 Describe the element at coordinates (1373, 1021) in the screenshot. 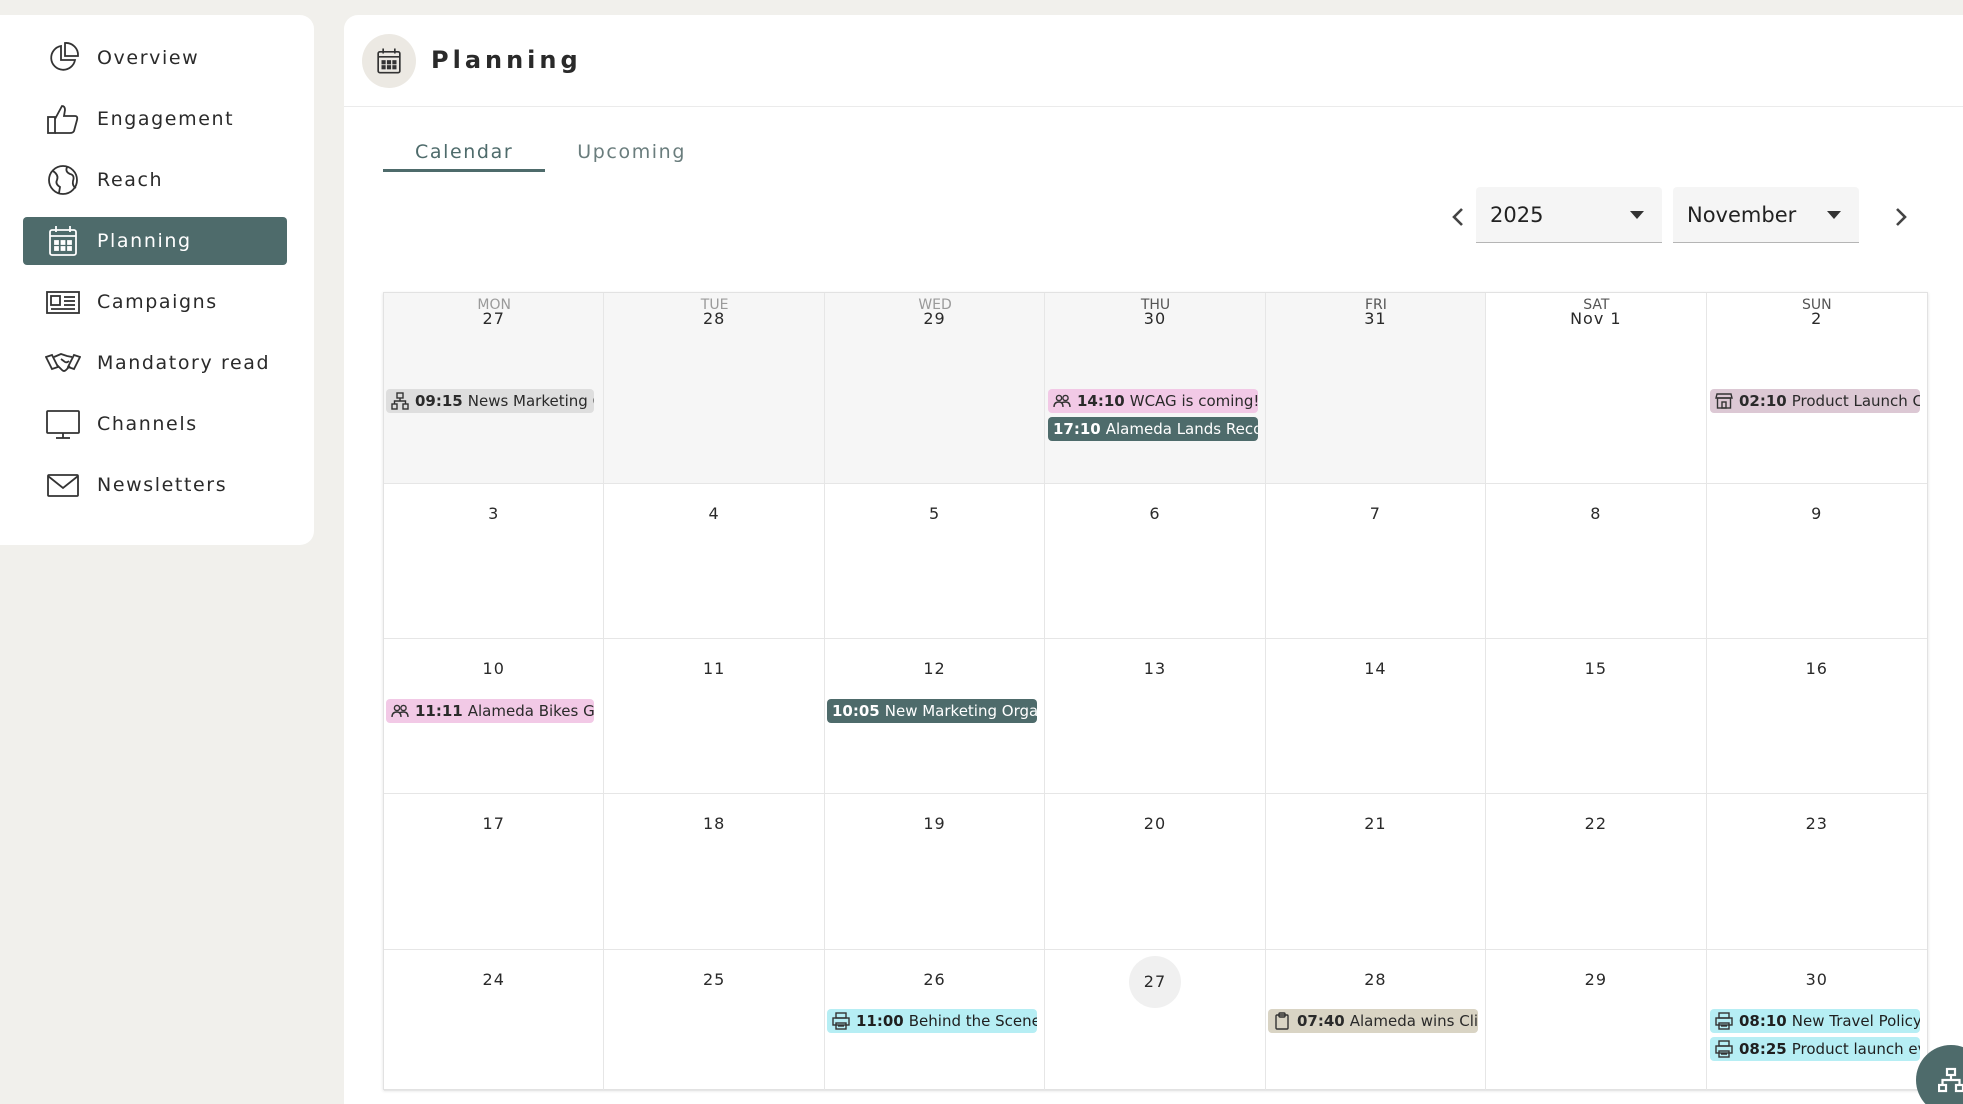

I see `calendar-event: 07:40 Alameda wins Clir` at that location.